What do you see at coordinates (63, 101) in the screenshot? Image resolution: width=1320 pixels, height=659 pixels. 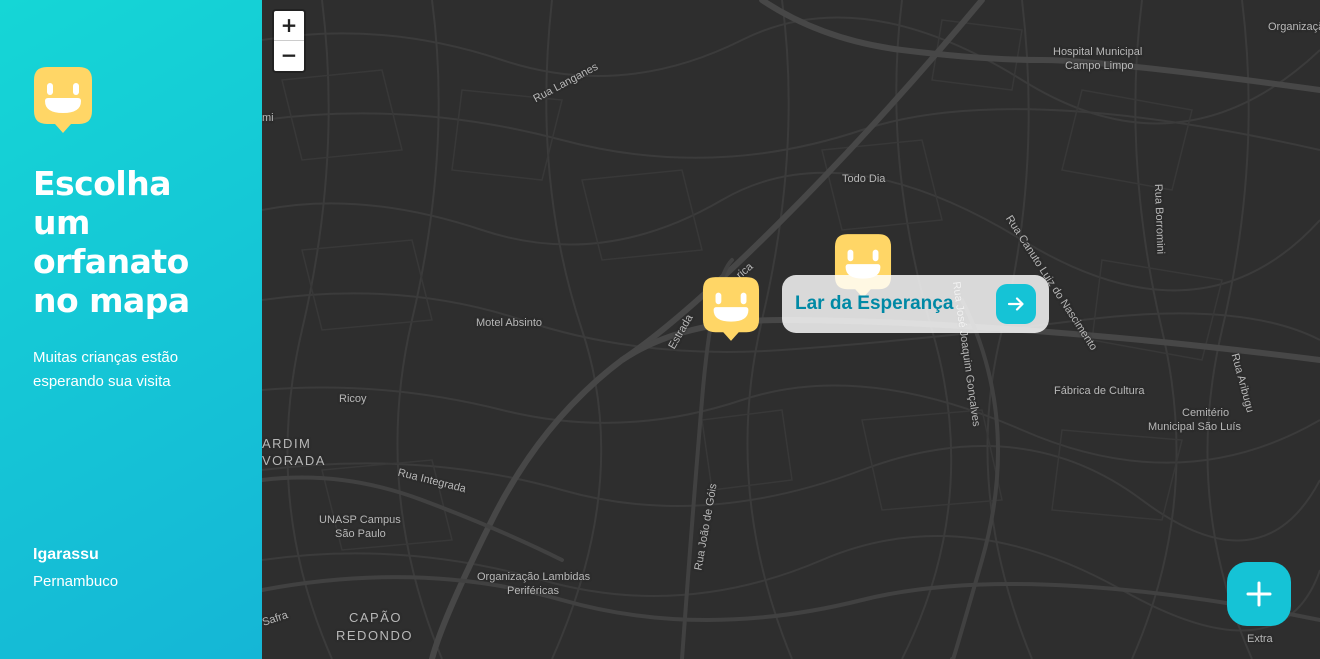 I see `happy-logo-icon` at bounding box center [63, 101].